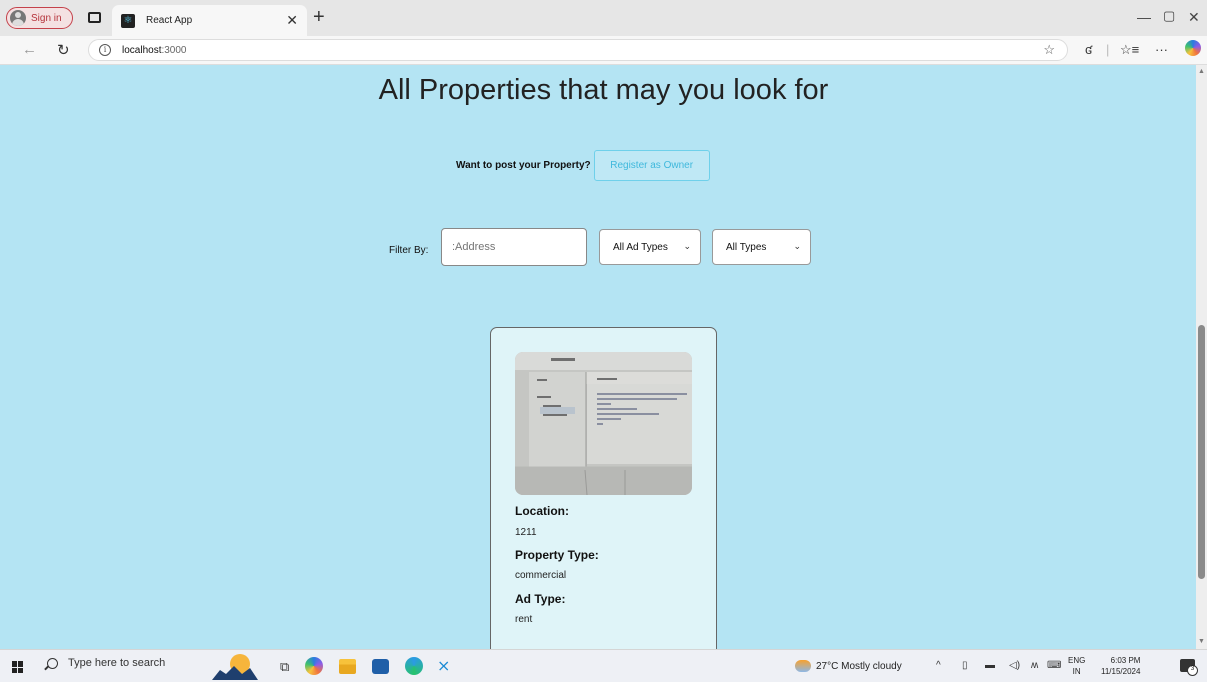  Describe the element at coordinates (1161, 49) in the screenshot. I see `more-menu-icon: ···` at that location.